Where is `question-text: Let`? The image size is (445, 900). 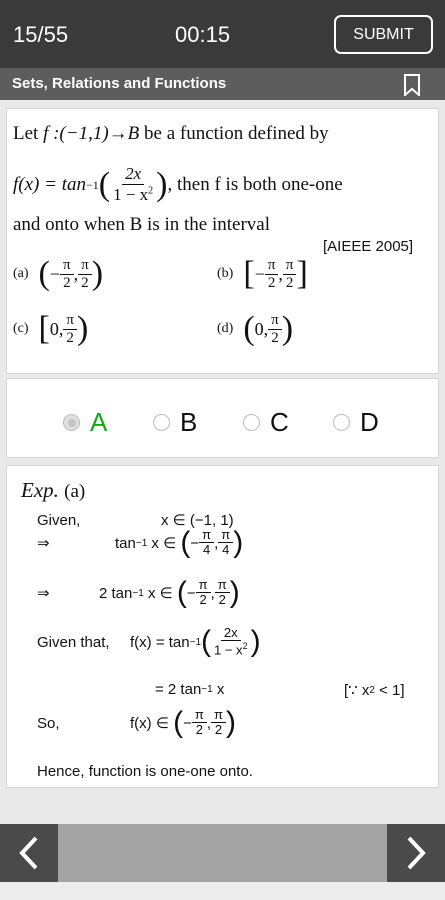
question-text: Let is located at coordinates (28, 133).